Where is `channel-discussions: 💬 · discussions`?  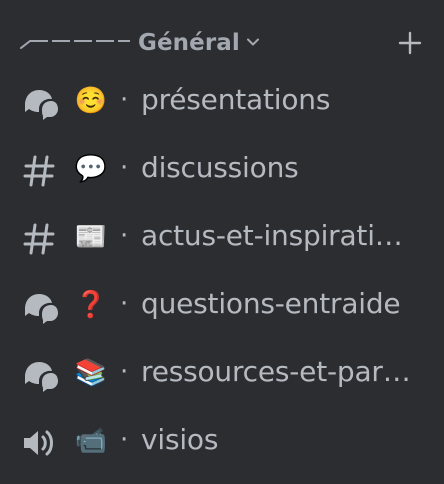 channel-discussions: 💬 · discussions is located at coordinates (222, 168).